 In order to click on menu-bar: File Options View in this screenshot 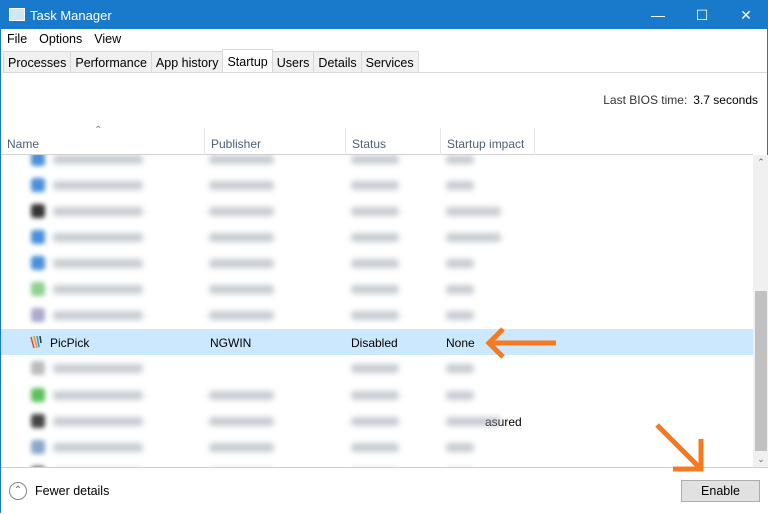, I will do `click(64, 40)`.